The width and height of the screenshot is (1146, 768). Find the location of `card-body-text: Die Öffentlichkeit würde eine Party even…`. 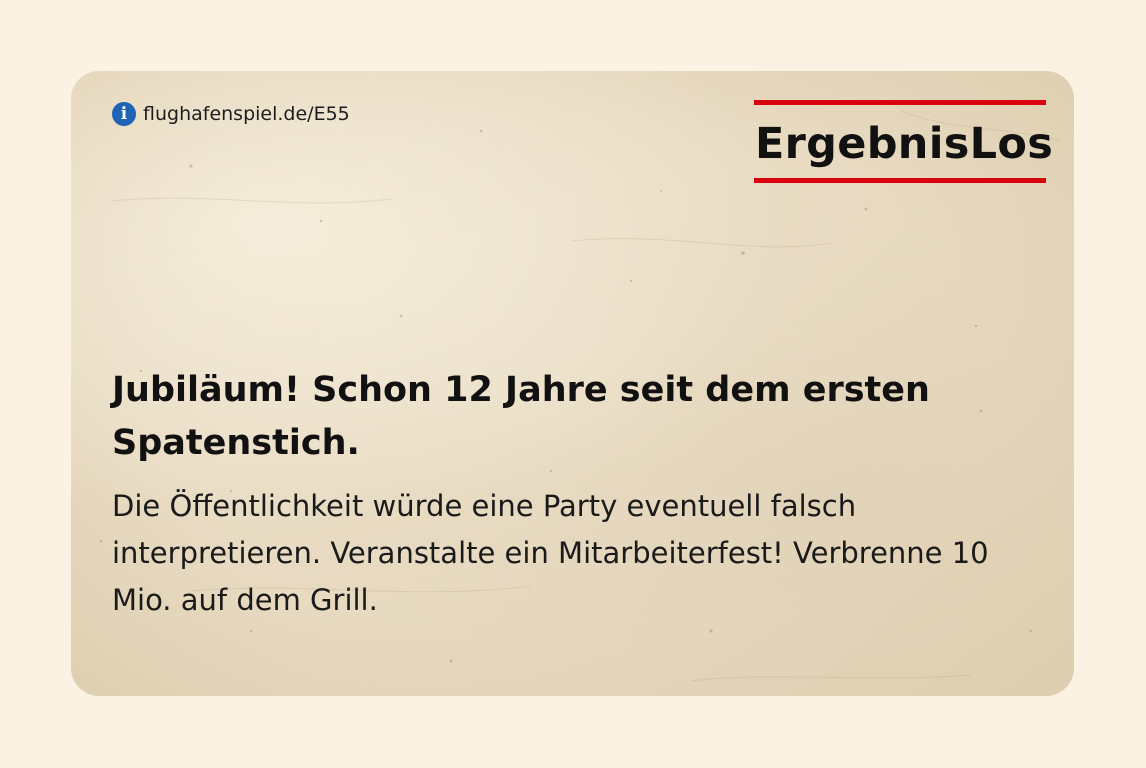

card-body-text: Die Öffentlichkeit würde eine Party even… is located at coordinates (550, 553).